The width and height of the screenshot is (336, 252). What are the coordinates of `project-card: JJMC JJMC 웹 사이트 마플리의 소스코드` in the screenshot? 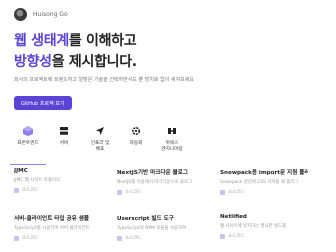 It's located at (58, 186).